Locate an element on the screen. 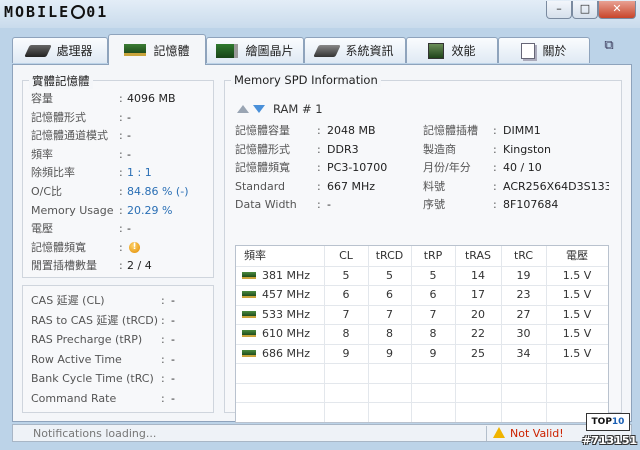 The image size is (640, 450). timing-value: 6 is located at coordinates (433, 294).